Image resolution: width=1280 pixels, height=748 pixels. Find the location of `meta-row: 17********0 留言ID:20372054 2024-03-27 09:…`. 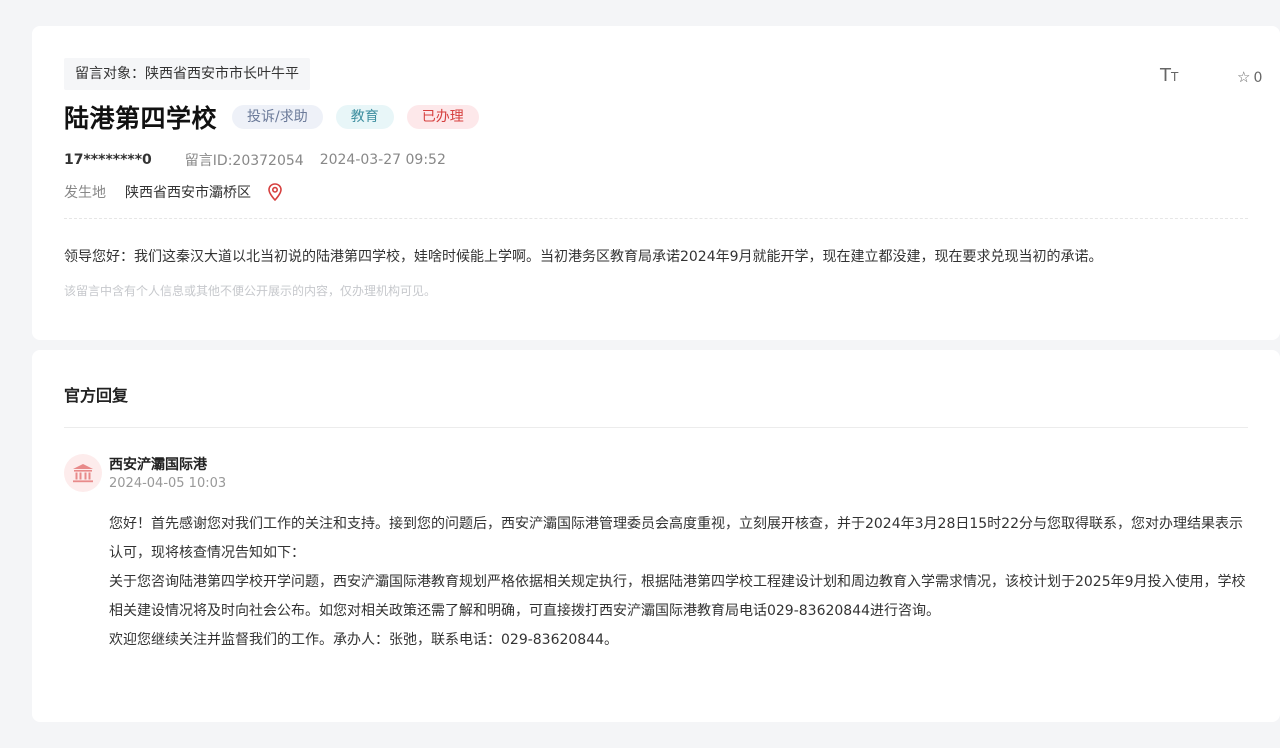

meta-row: 17********0 留言ID:20372054 2024-03-27 09:… is located at coordinates (255, 160).